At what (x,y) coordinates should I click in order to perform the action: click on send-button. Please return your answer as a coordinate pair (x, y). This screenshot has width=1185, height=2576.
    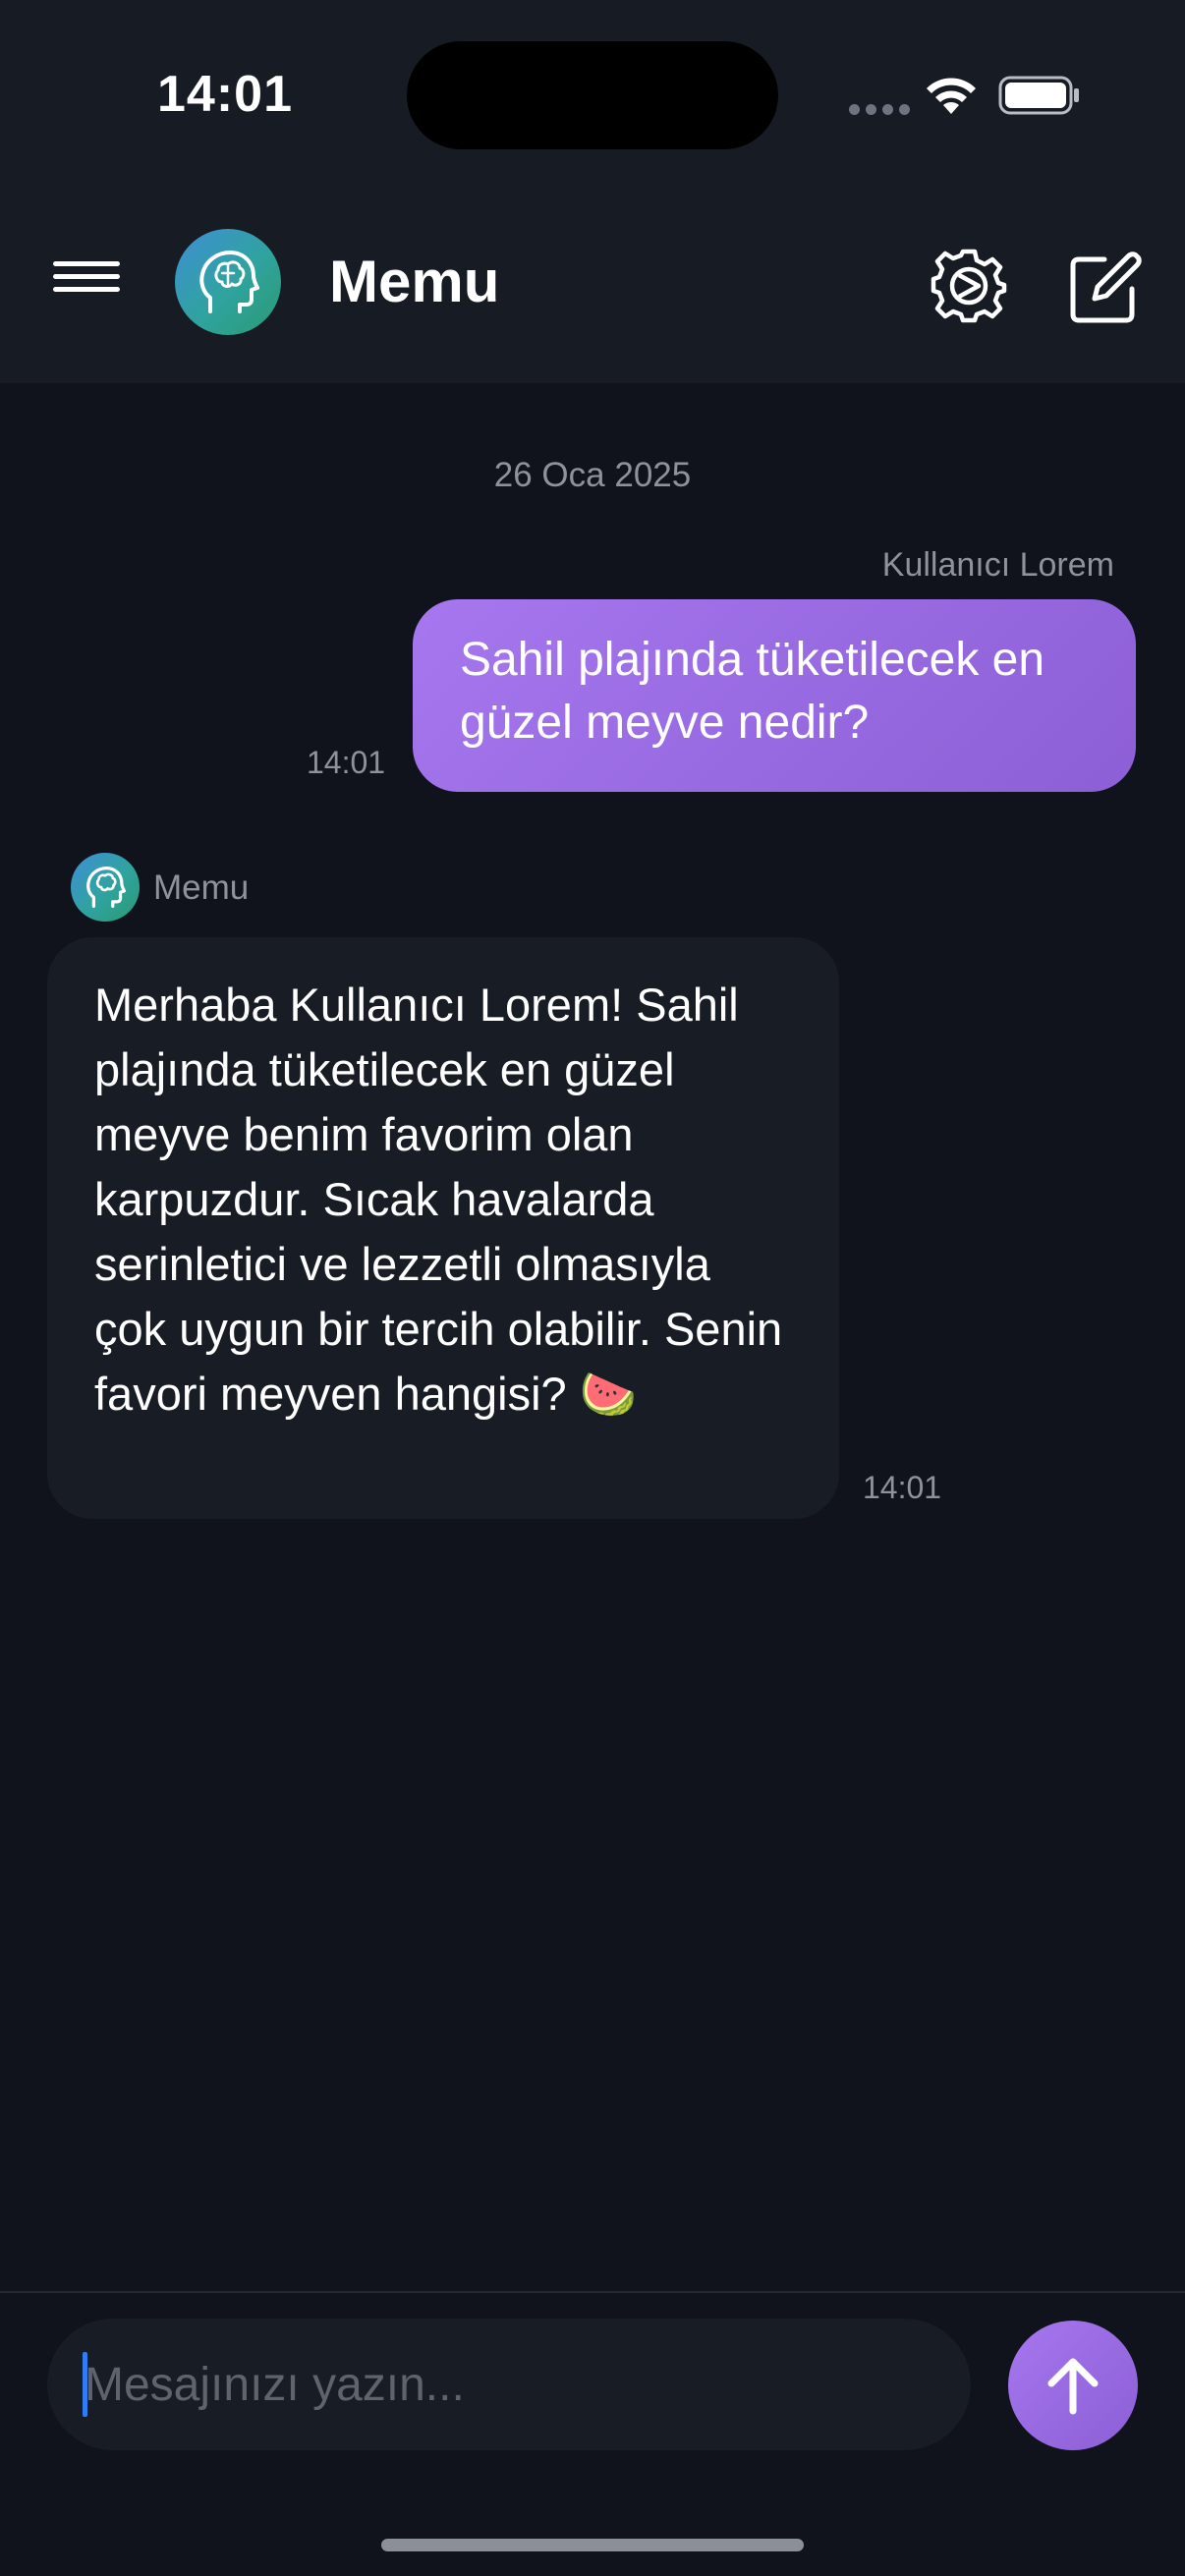
    Looking at the image, I should click on (1073, 2385).